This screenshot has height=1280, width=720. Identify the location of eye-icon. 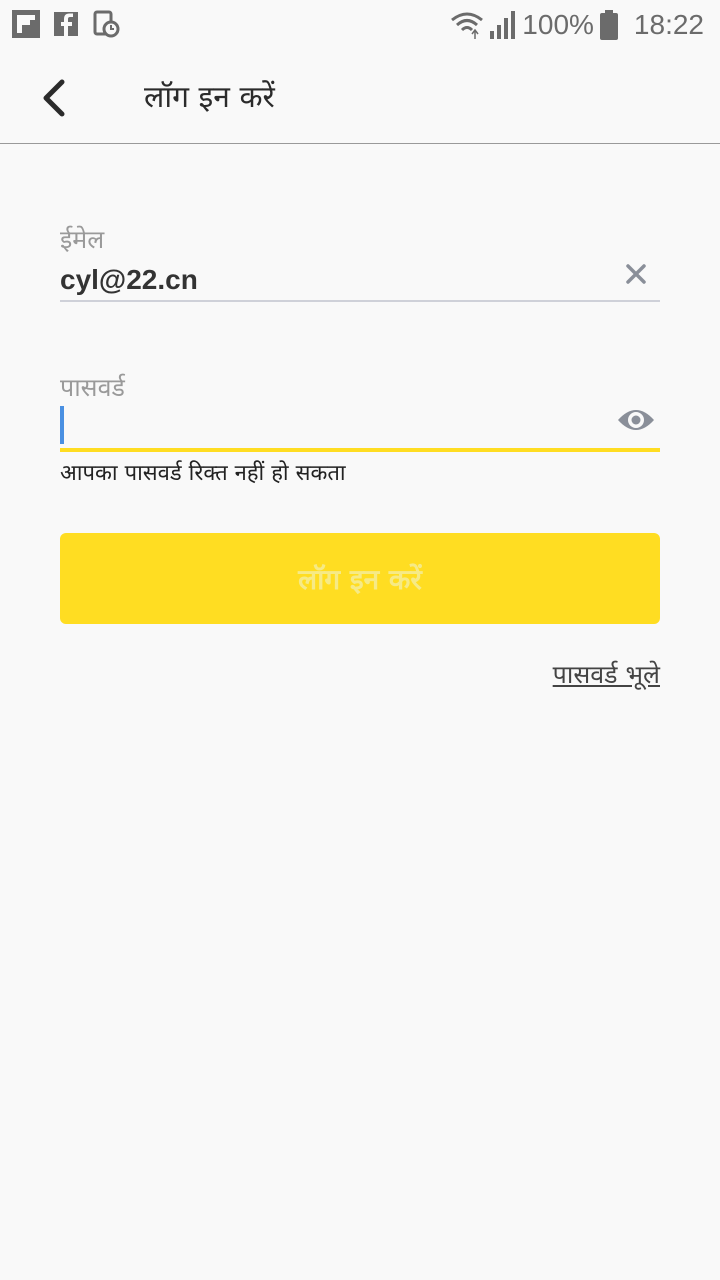
(636, 420).